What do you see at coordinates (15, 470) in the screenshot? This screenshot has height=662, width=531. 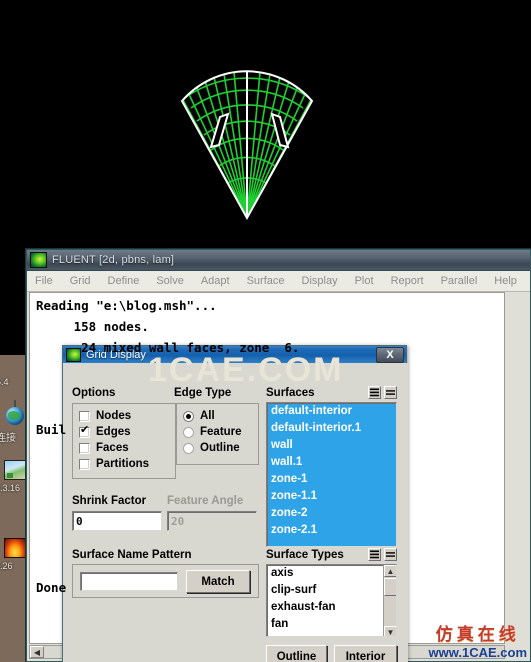 I see `image-thumbnail-icon` at bounding box center [15, 470].